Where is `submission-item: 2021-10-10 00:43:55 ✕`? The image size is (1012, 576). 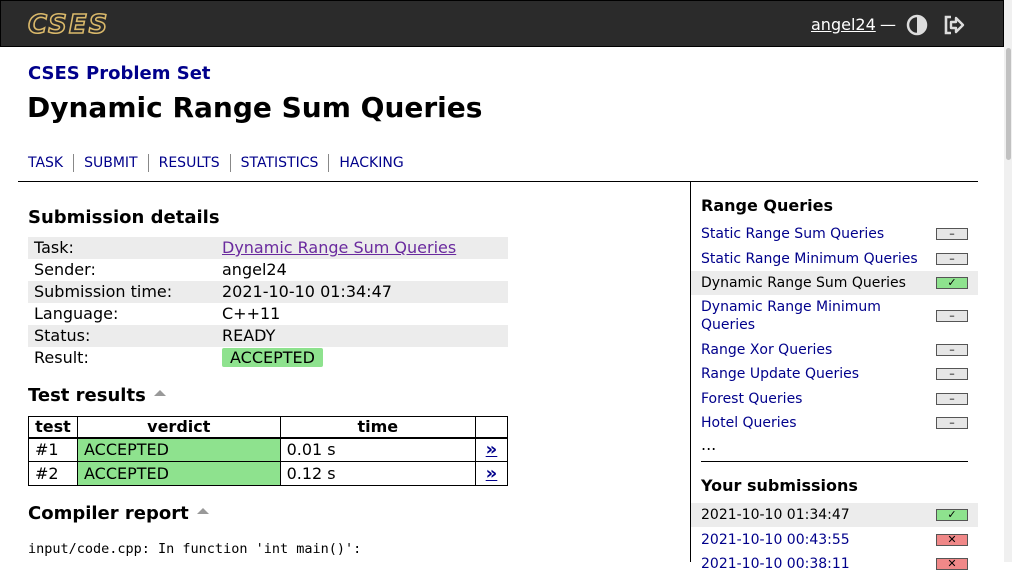
submission-item: 2021-10-10 00:43:55 ✕ is located at coordinates (834, 539).